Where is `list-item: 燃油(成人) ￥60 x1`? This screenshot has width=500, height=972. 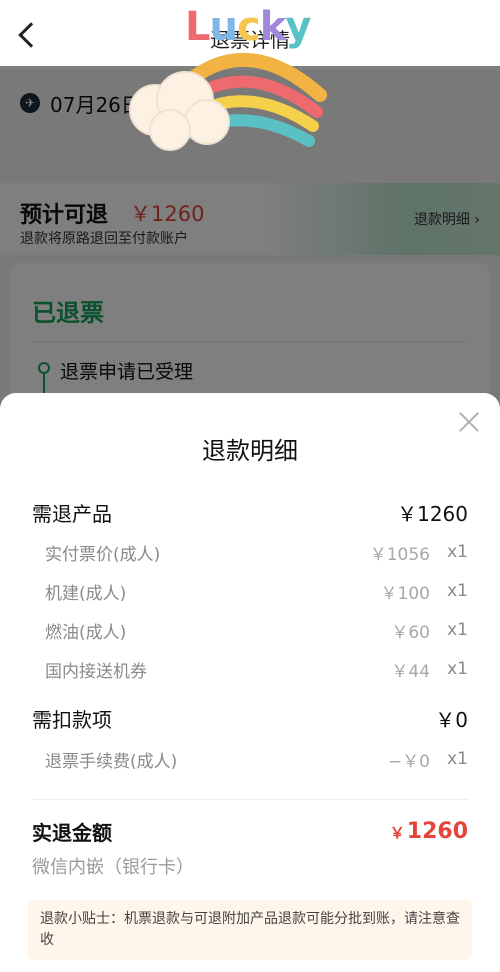
list-item: 燃油(成人) ￥60 x1 is located at coordinates (256, 630).